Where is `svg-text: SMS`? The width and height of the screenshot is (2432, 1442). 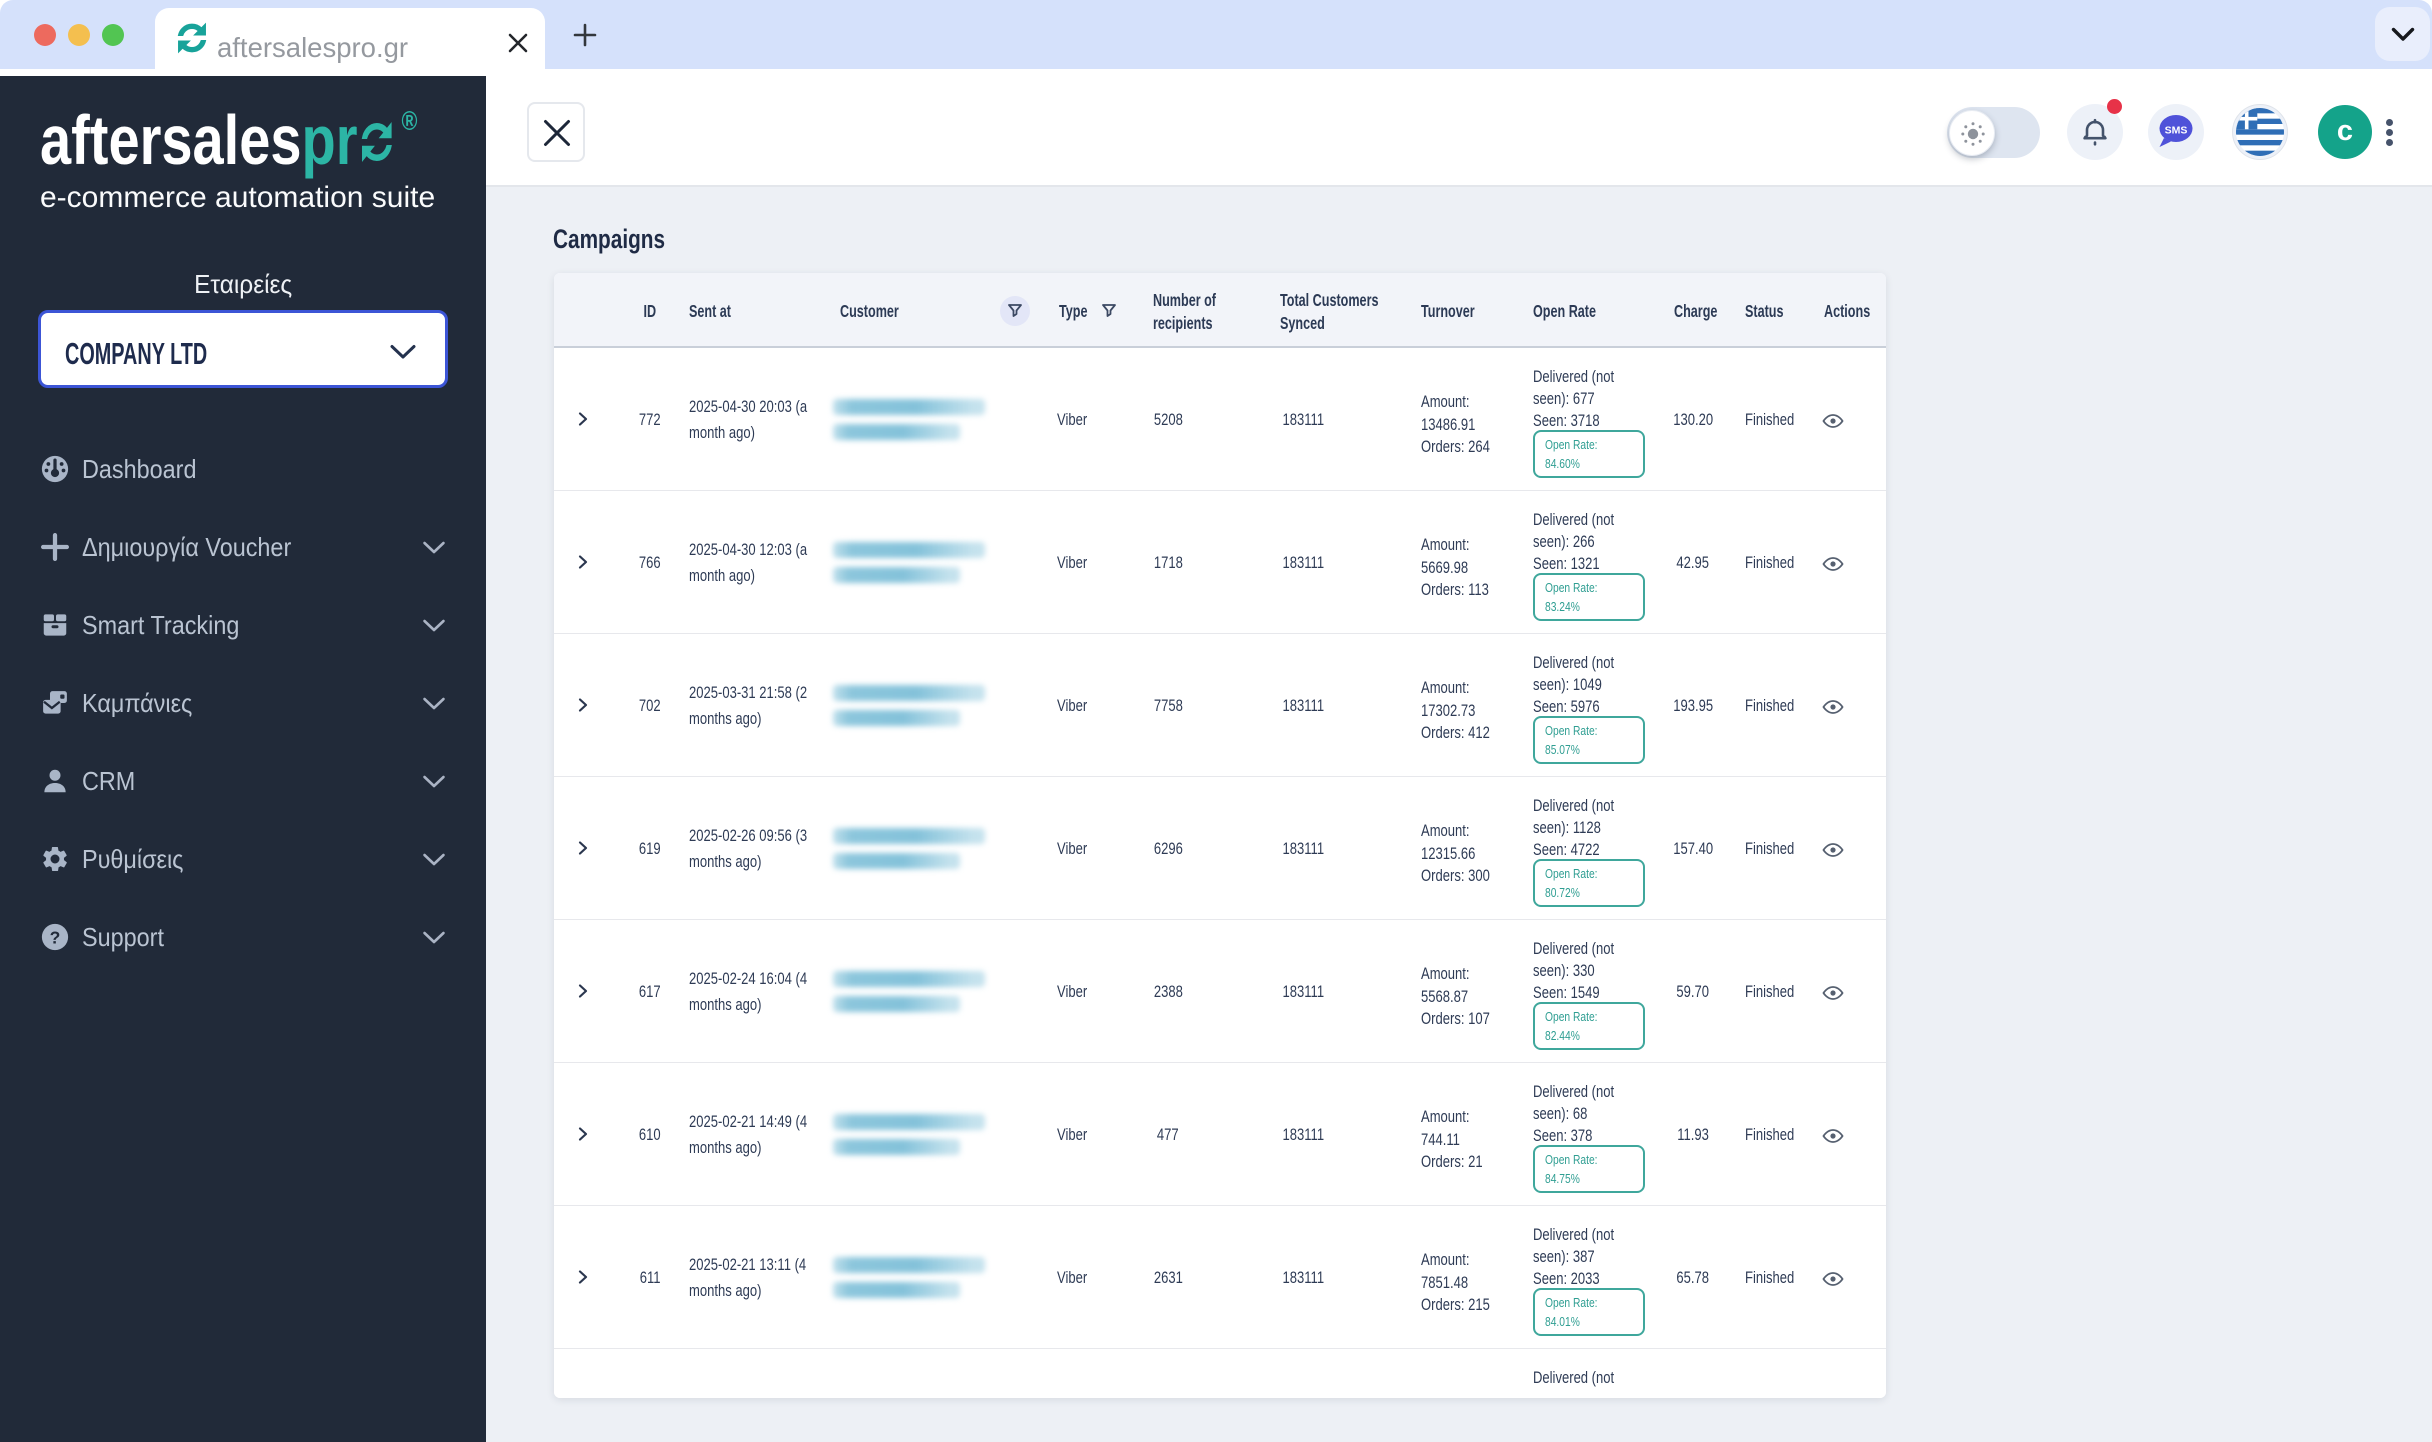 svg-text: SMS is located at coordinates (2176, 131).